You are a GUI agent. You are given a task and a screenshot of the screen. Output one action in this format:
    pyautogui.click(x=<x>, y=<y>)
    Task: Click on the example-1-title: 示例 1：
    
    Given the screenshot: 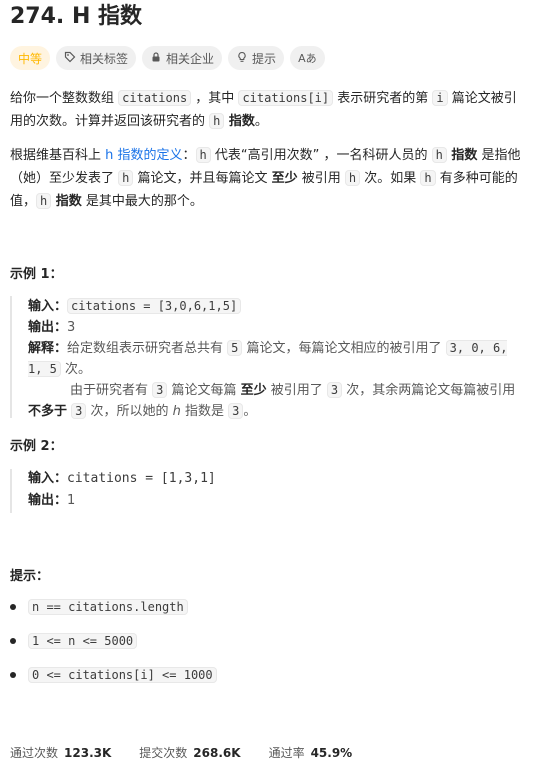 What is the action you would take?
    pyautogui.click(x=36, y=274)
    